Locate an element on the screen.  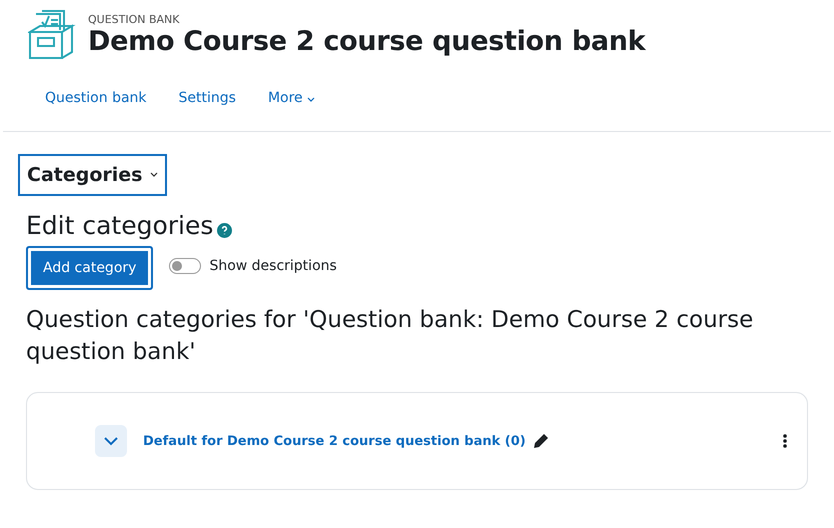
section-heading: Edit categories is located at coordinates (120, 226).